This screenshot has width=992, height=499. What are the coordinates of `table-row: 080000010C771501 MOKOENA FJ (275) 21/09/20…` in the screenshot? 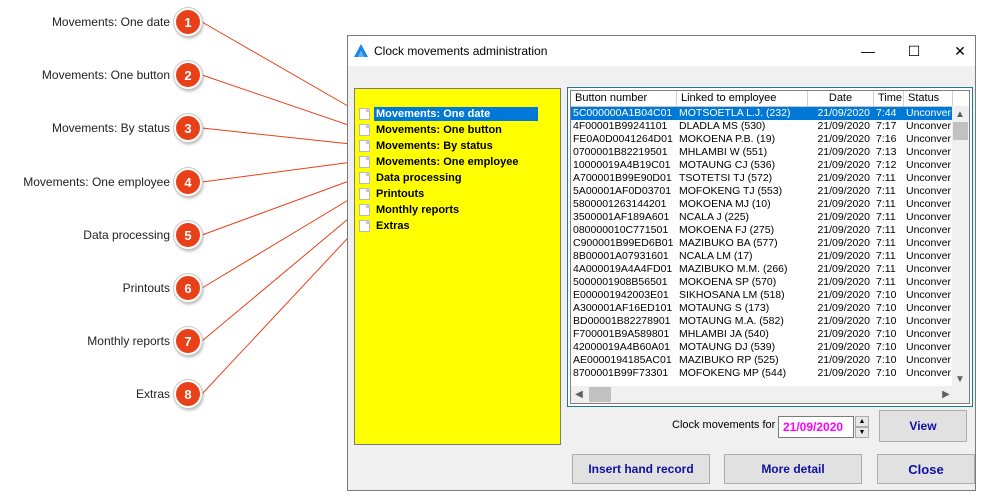 It's located at (762, 230).